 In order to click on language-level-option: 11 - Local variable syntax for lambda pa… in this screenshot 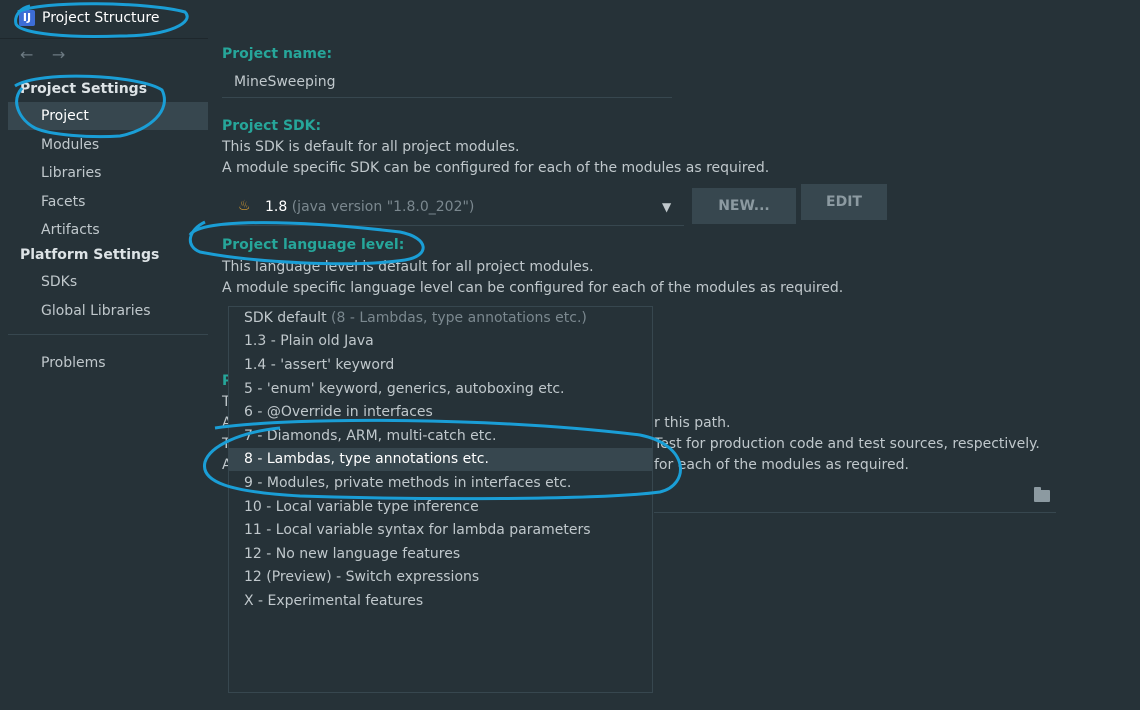, I will do `click(440, 530)`.